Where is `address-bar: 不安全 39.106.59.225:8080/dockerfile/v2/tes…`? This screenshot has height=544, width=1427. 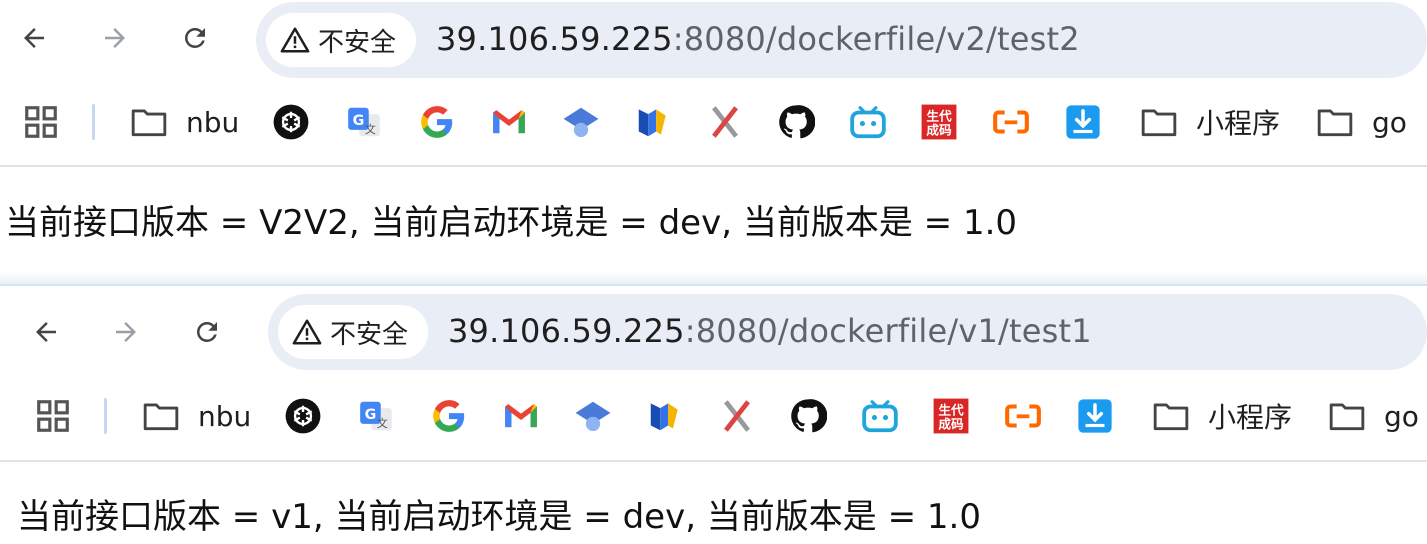 address-bar: 不安全 39.106.59.225:8080/dockerfile/v2/tes… is located at coordinates (841, 40).